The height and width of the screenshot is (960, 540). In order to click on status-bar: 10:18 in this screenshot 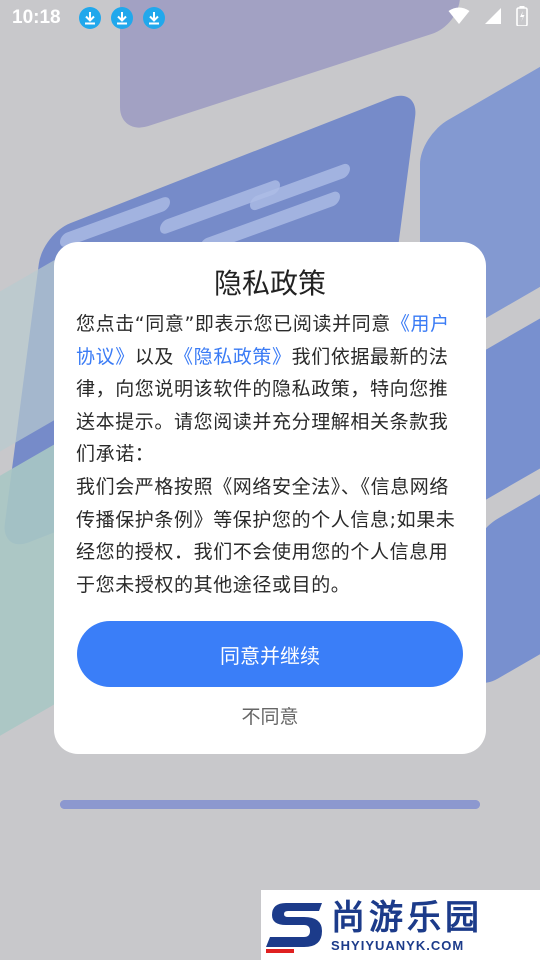, I will do `click(270, 18)`.